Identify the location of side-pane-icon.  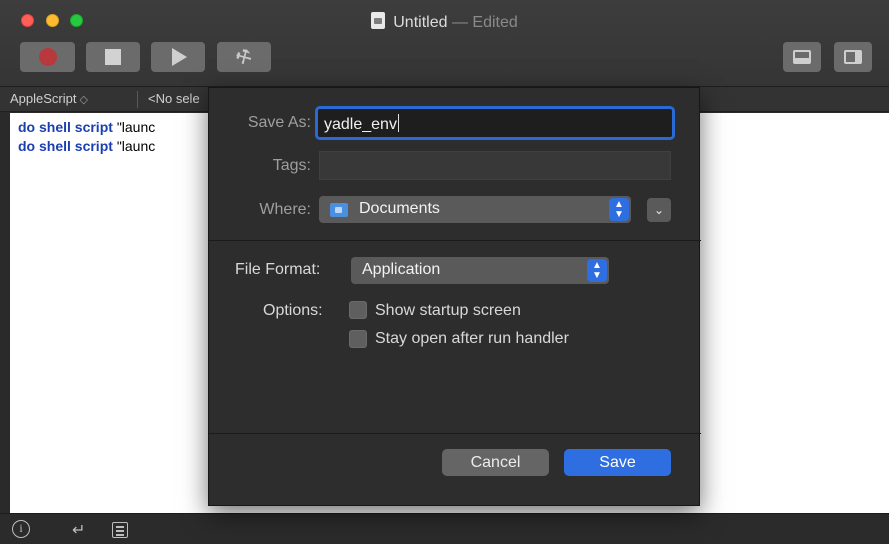
(853, 57).